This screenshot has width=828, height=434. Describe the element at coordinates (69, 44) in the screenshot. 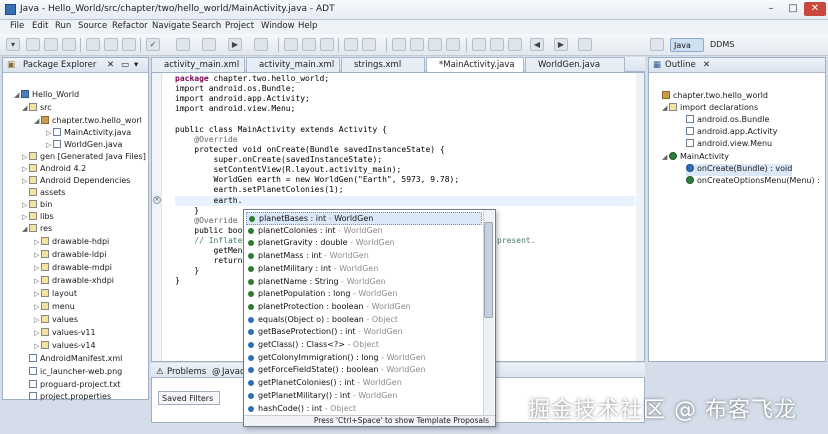

I see `print-icon` at that location.